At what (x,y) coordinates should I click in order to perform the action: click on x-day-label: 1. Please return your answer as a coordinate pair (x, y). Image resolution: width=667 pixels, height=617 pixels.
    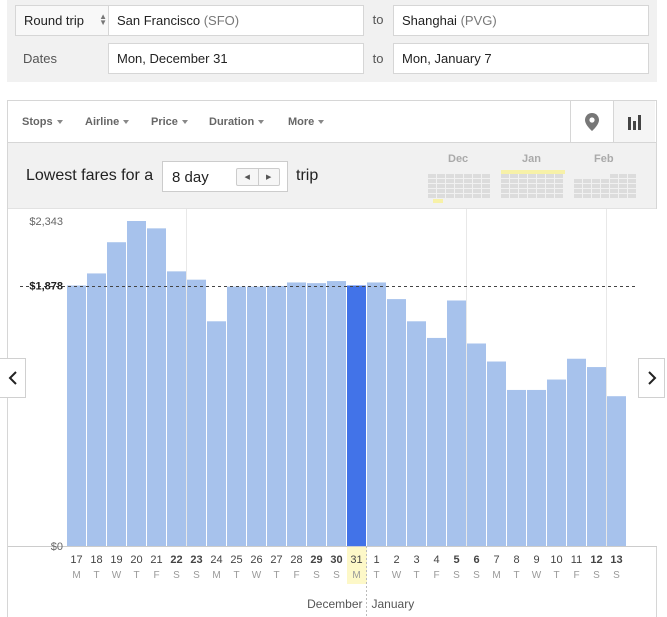
    Looking at the image, I should click on (376, 560).